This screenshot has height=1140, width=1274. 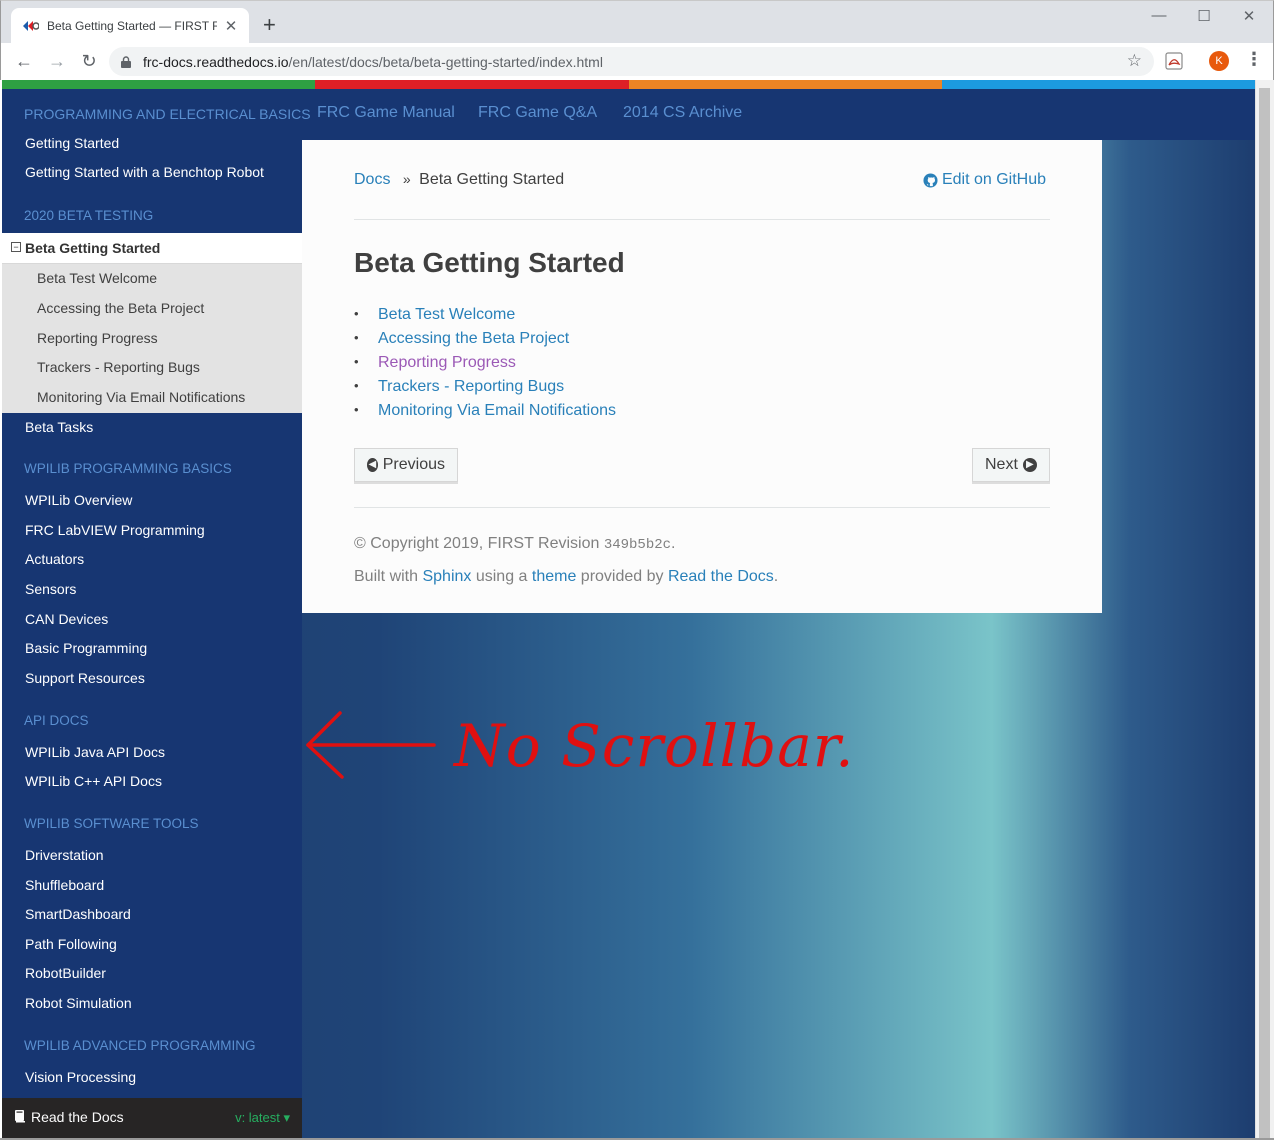 I want to click on browser-scrollbar, so click(x=1264, y=610).